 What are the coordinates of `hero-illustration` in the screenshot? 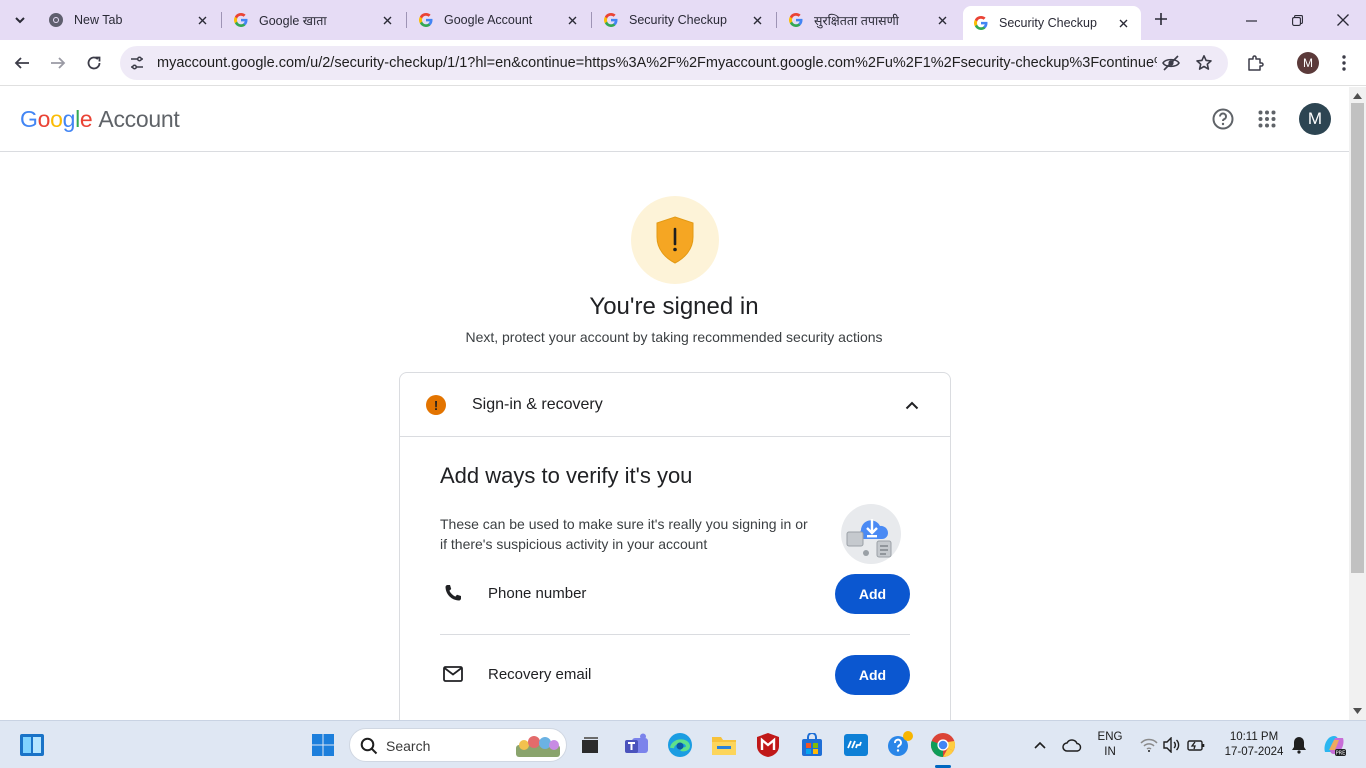 It's located at (675, 240).